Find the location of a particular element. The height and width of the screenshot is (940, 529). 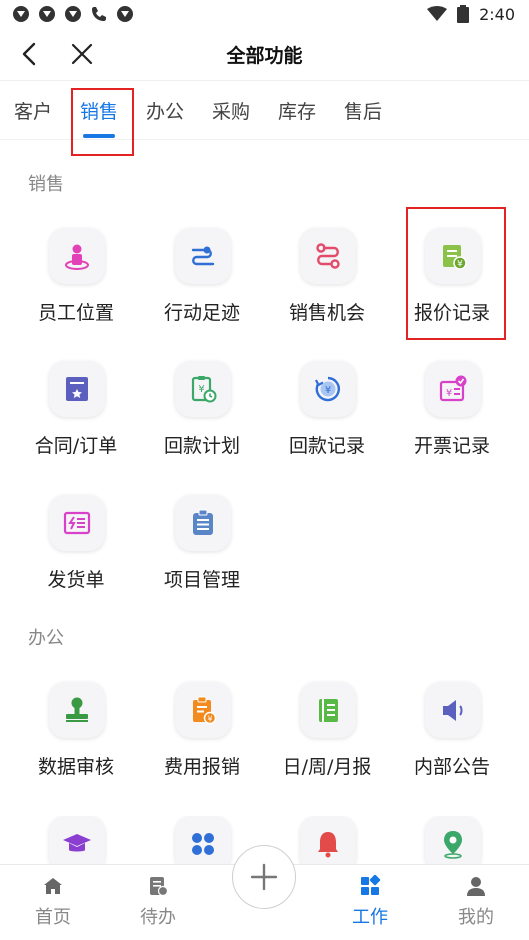

grid-item-label: 内部公告 is located at coordinates (451, 767).